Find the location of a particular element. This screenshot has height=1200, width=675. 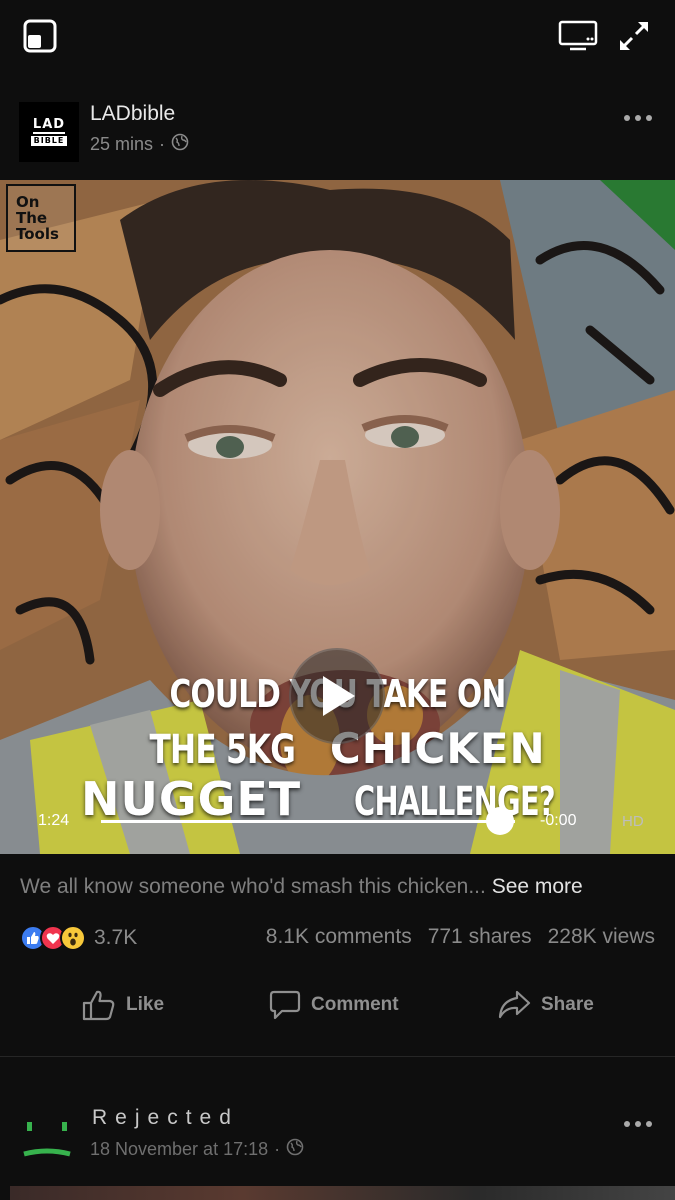

play-icon is located at coordinates (339, 696).